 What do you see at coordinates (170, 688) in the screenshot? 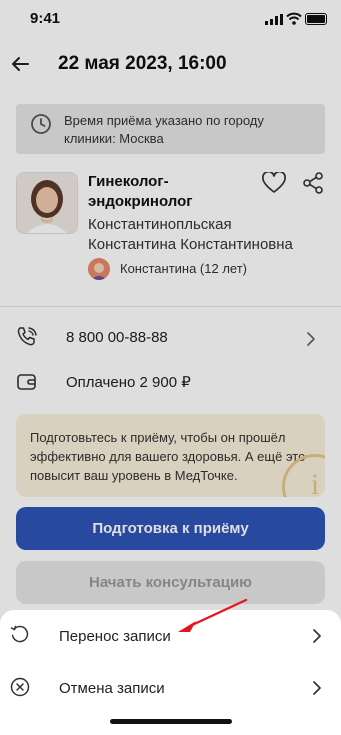
I see `cancel-item: Отмена записи` at bounding box center [170, 688].